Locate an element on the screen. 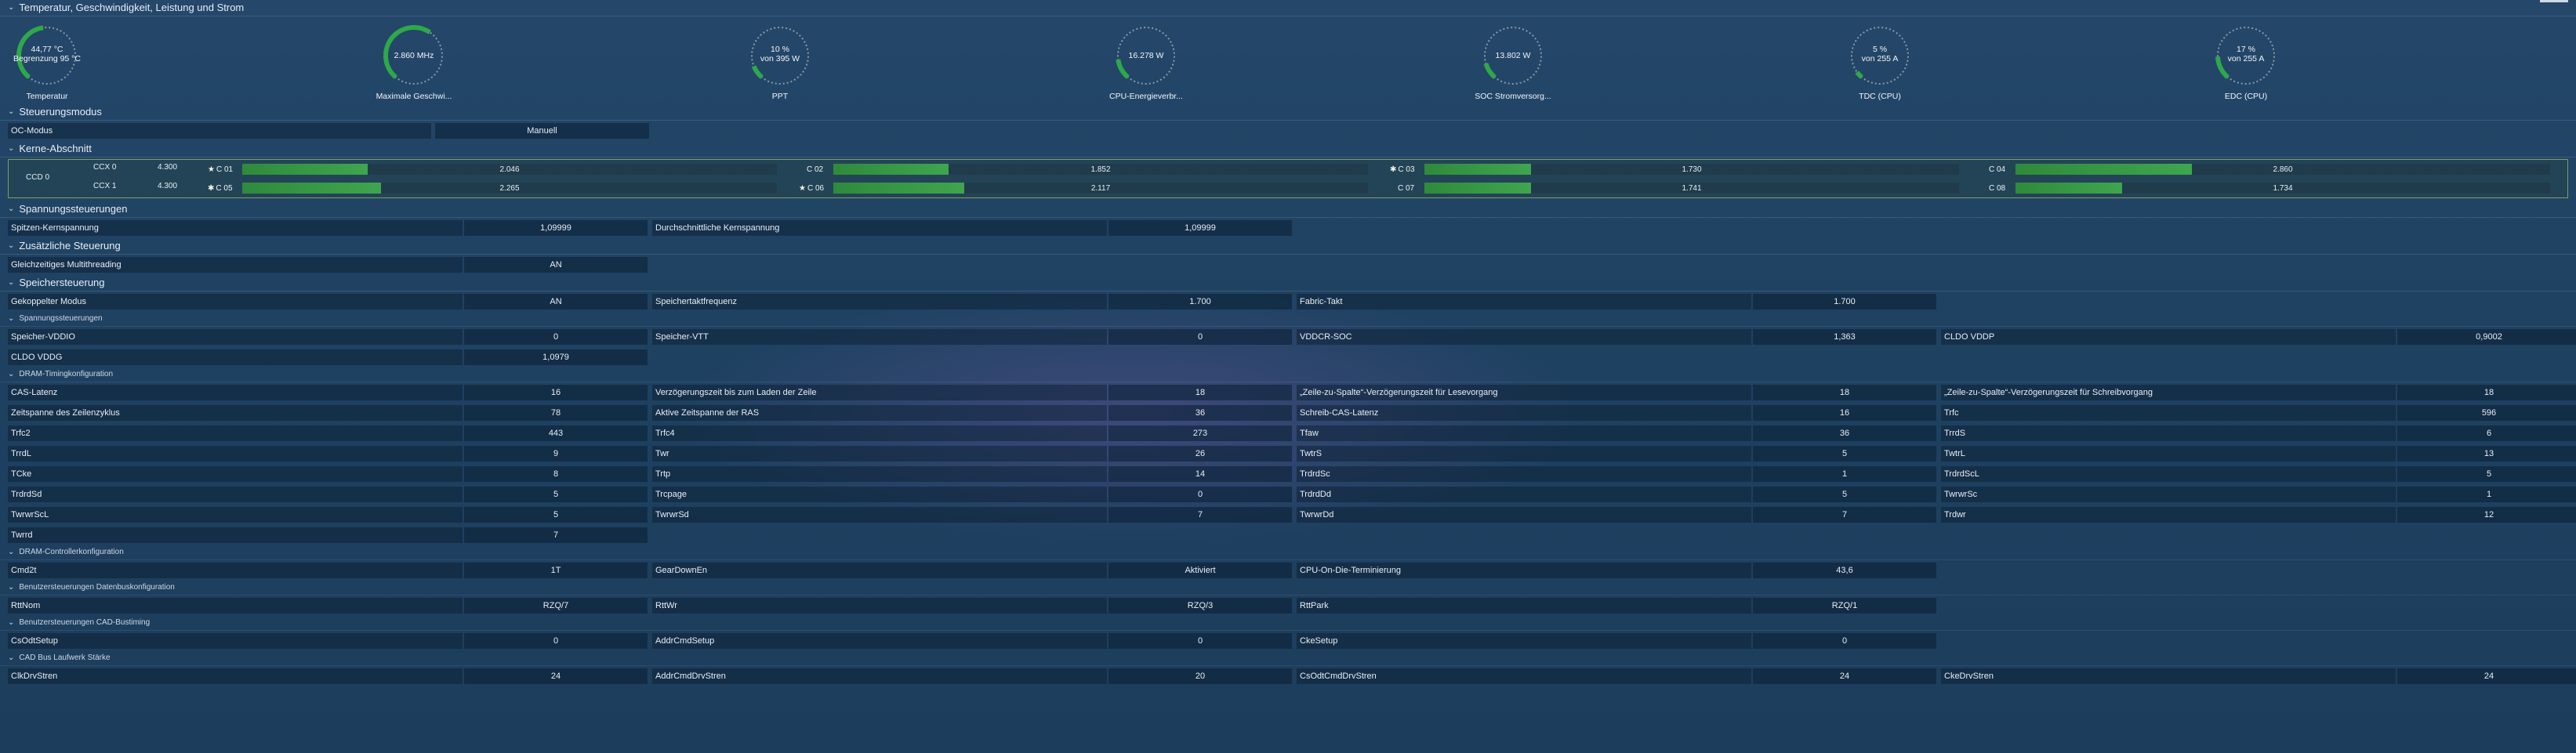  setting-value-field: 1,363 is located at coordinates (1844, 337).